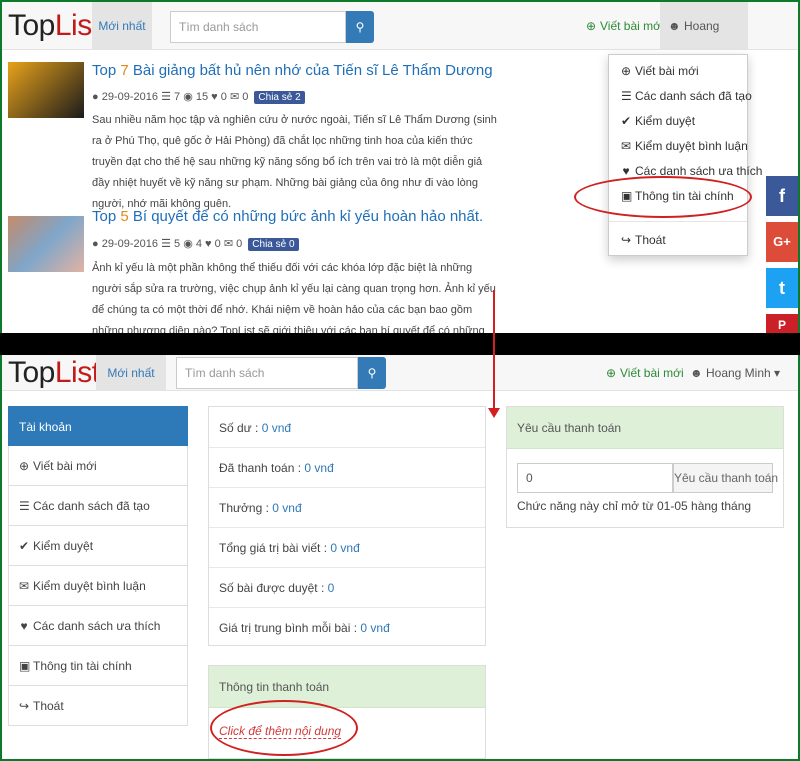 This screenshot has width=800, height=761. Describe the element at coordinates (279, 97) in the screenshot. I see `facebook-share-button: Chia sẻ 2` at that location.